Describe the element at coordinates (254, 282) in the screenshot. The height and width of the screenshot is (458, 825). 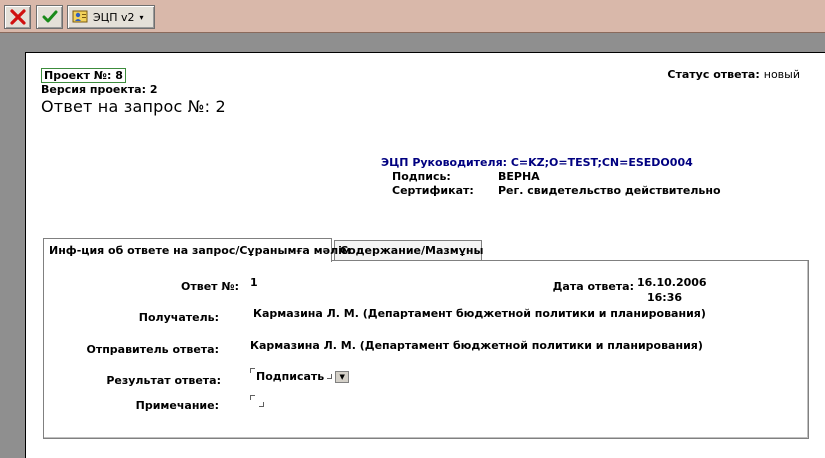
I see `answer-number-value: 1` at that location.